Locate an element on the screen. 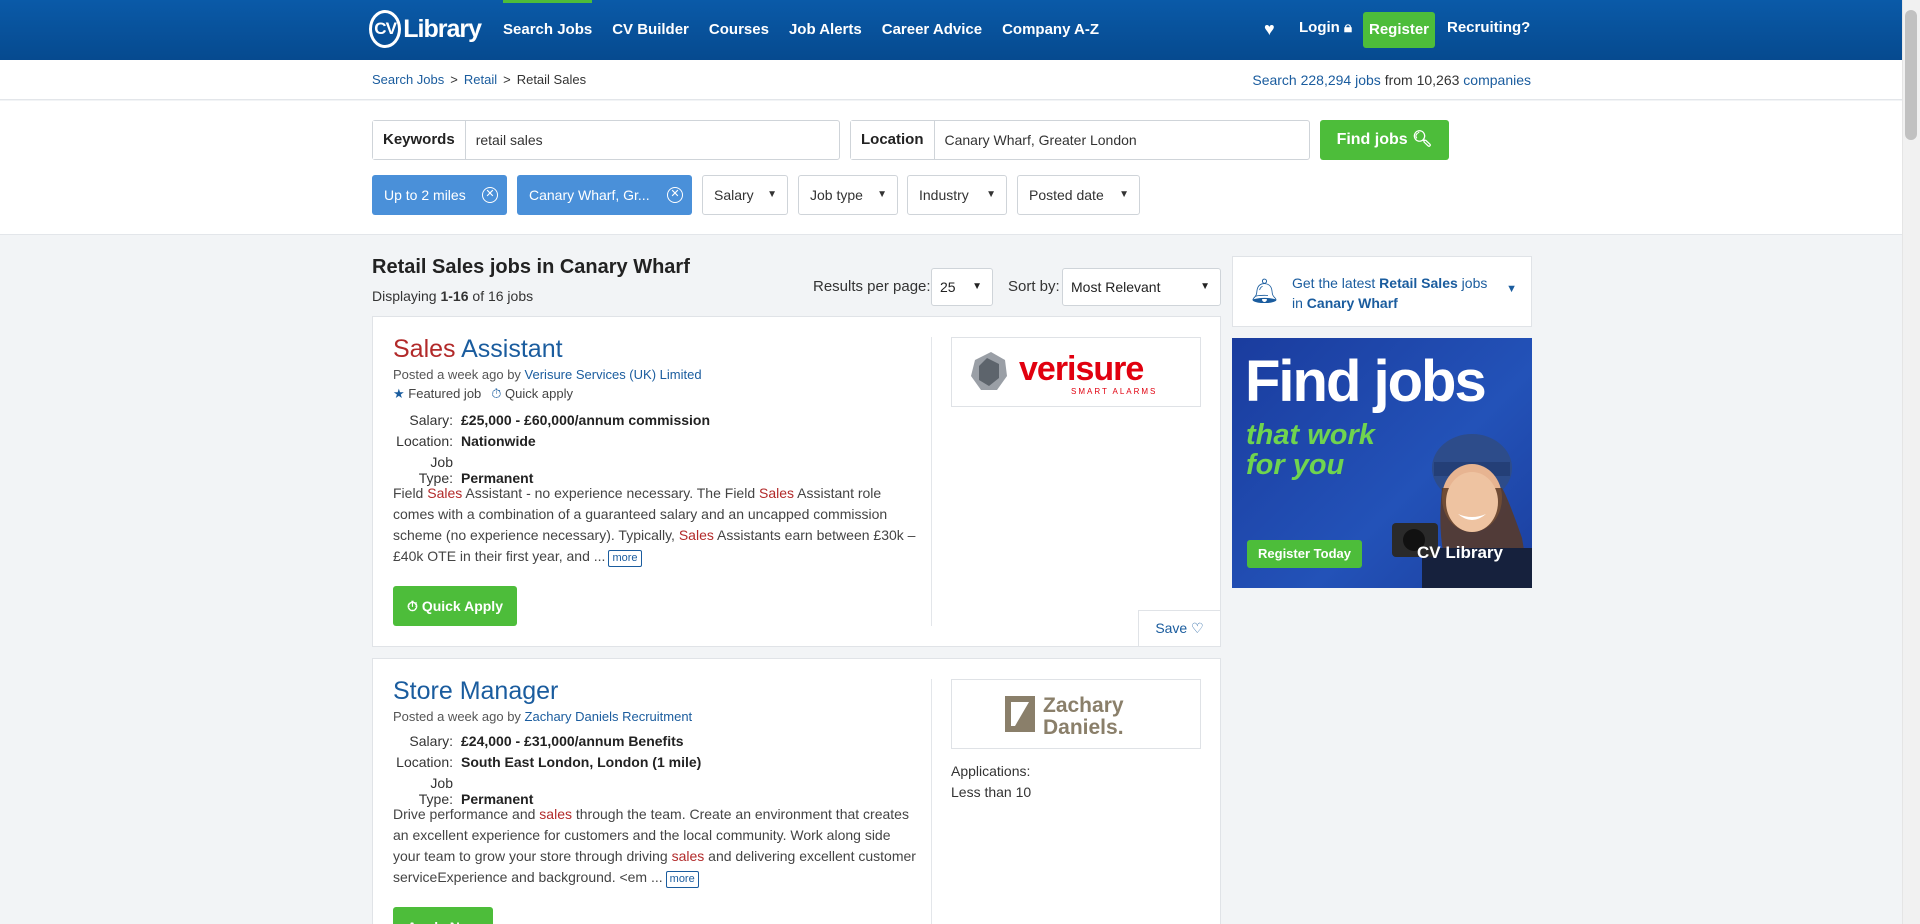 The image size is (1920, 924). quick-apply-button: ⏱︎ Quick Apply is located at coordinates (455, 606).